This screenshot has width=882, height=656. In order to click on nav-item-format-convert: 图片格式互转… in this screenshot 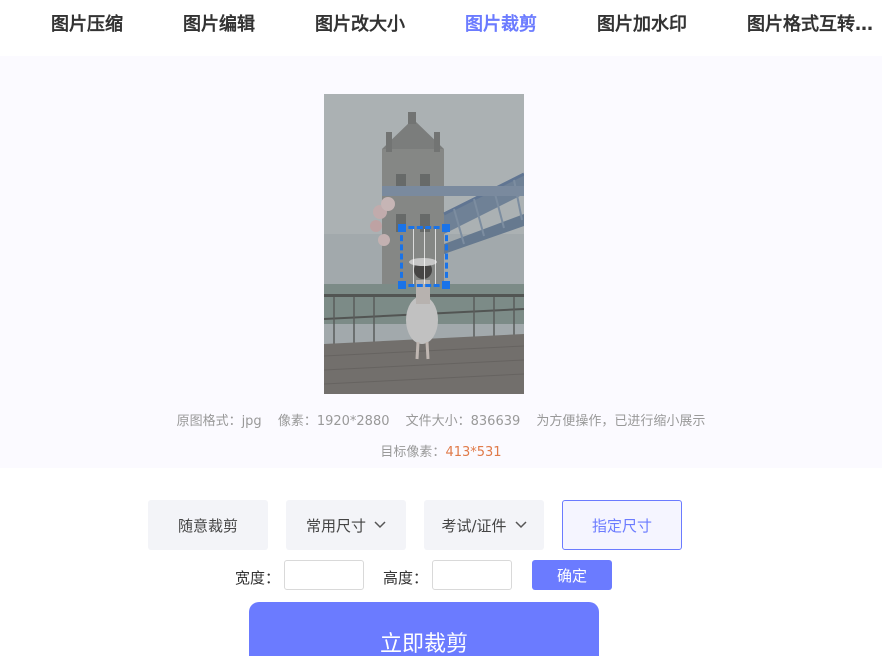, I will do `click(810, 23)`.